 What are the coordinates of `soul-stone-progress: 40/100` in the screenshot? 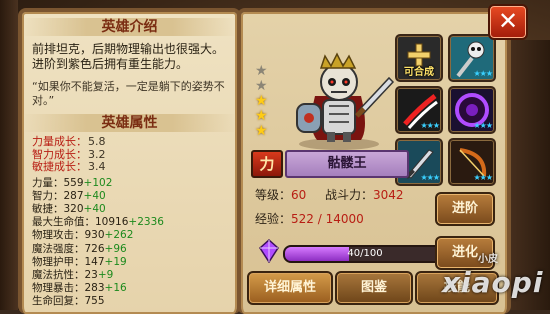 It's located at (365, 254).